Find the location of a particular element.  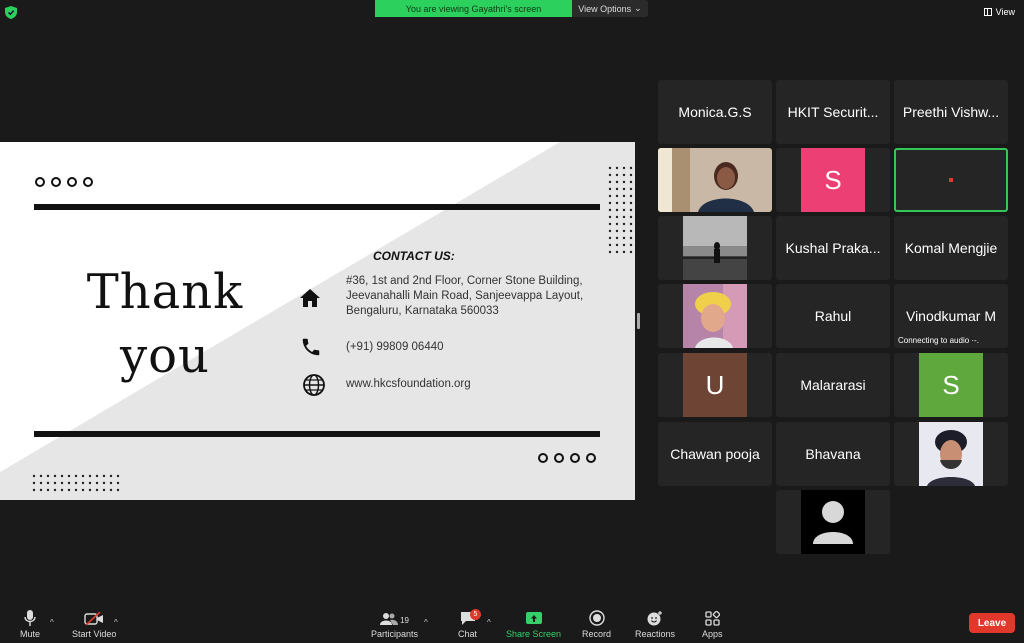

share-screen-icon is located at coordinates (533, 618).